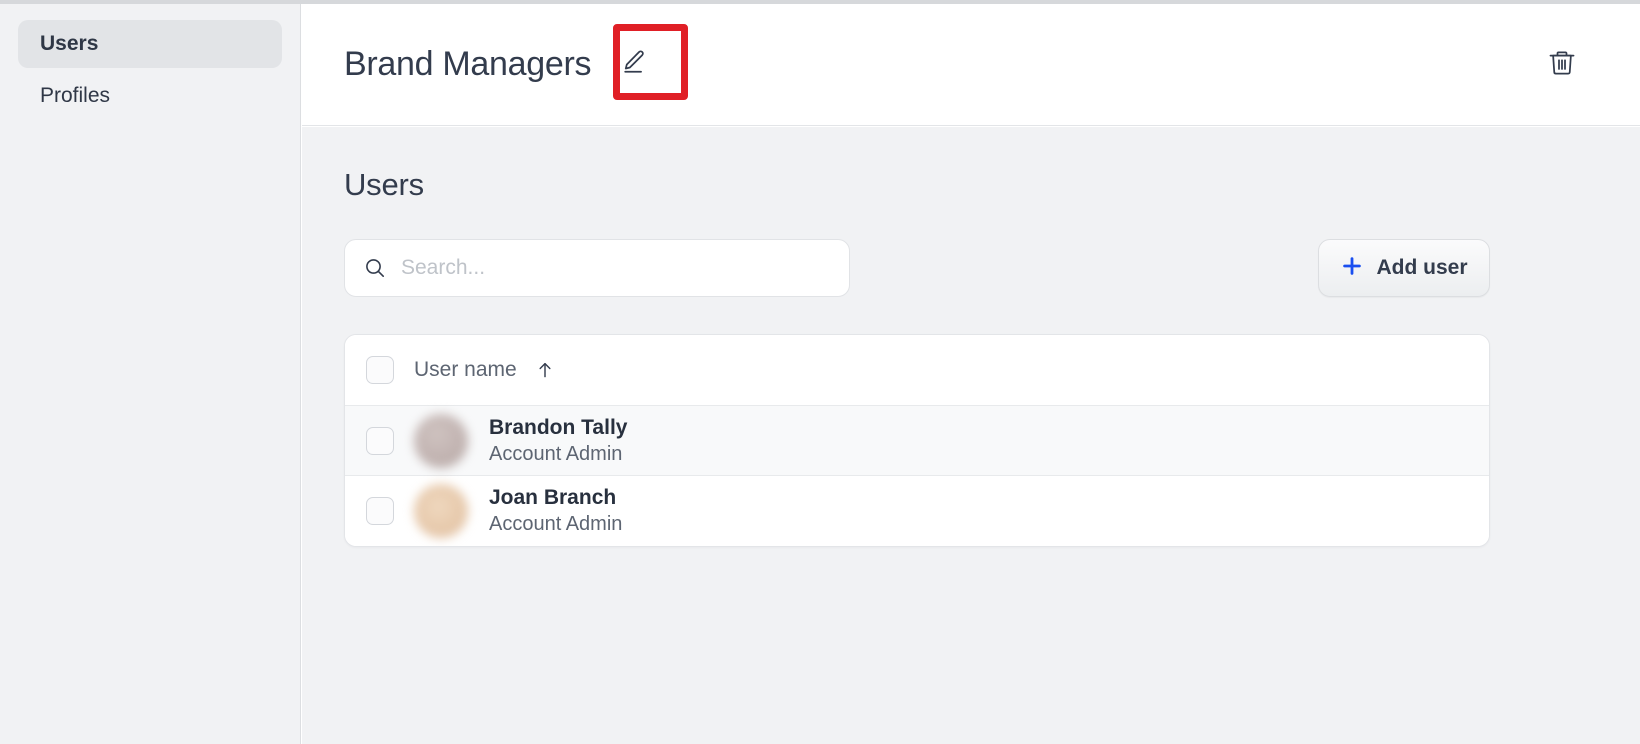 This screenshot has height=744, width=1640. I want to click on select-all-checkbox, so click(380, 370).